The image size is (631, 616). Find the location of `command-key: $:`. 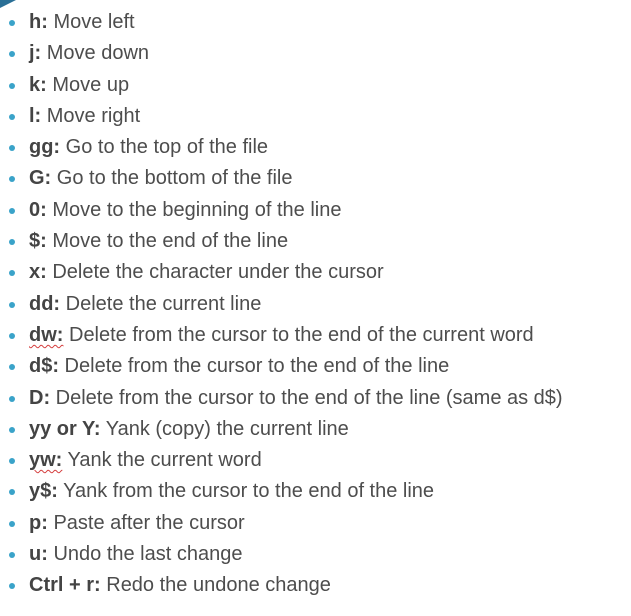

command-key: $: is located at coordinates (38, 241).